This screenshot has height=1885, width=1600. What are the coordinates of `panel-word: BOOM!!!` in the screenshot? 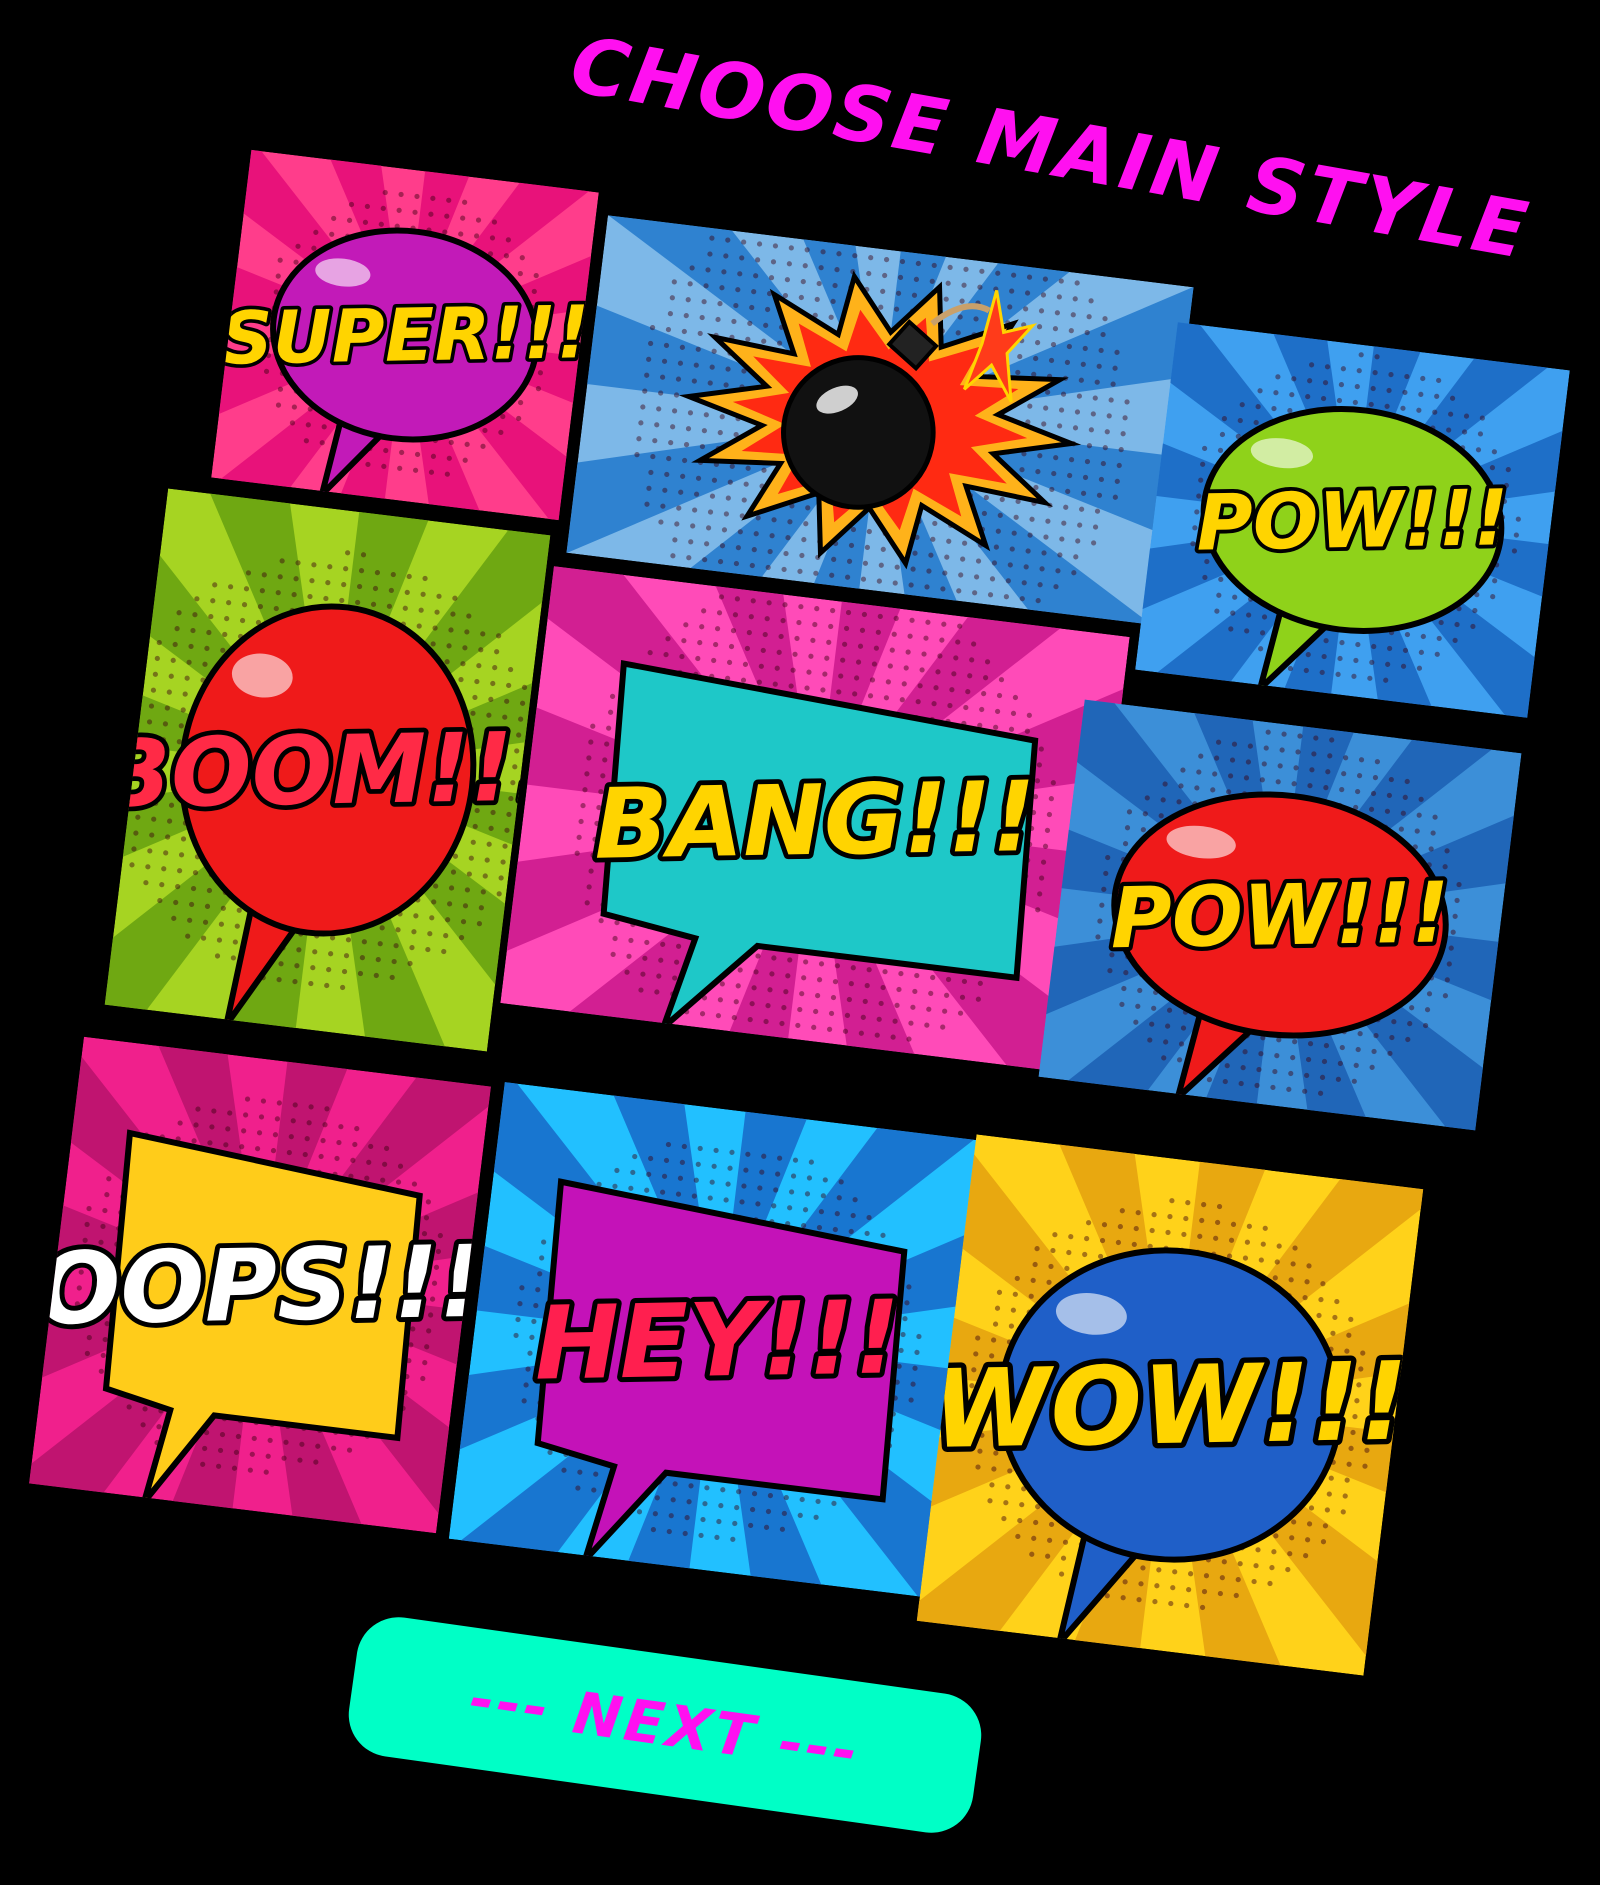 It's located at (328, 771).